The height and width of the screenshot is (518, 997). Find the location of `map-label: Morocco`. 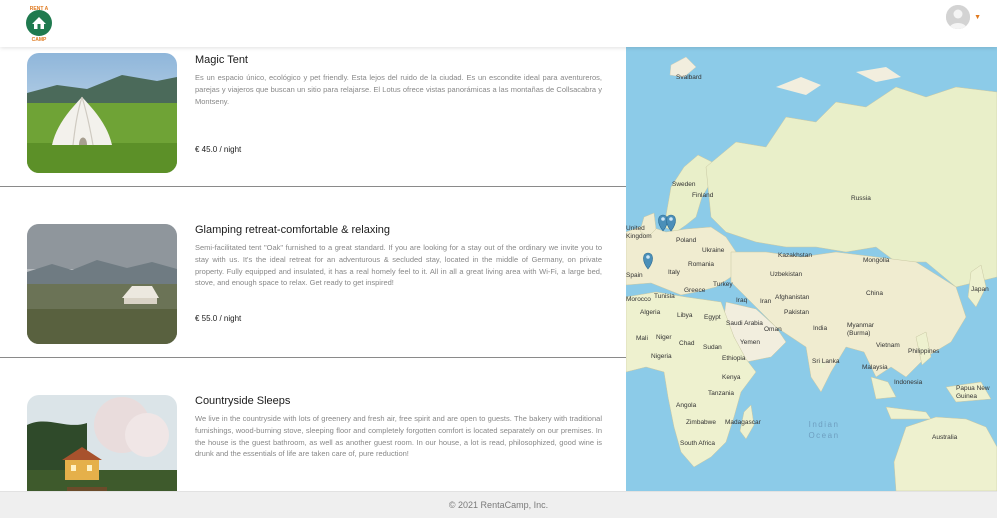

map-label: Morocco is located at coordinates (638, 299).